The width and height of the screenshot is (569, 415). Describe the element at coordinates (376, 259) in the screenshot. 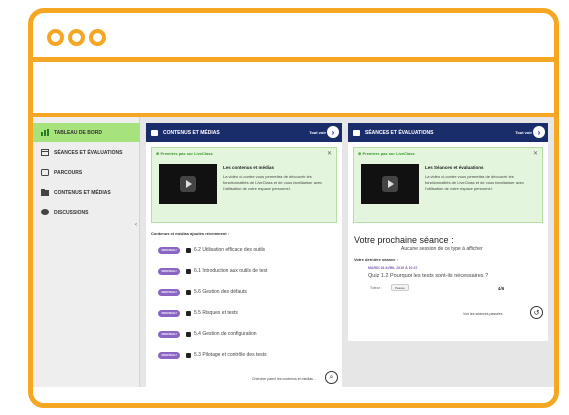

I see `last-session-label: Votre dernière séance :` at that location.